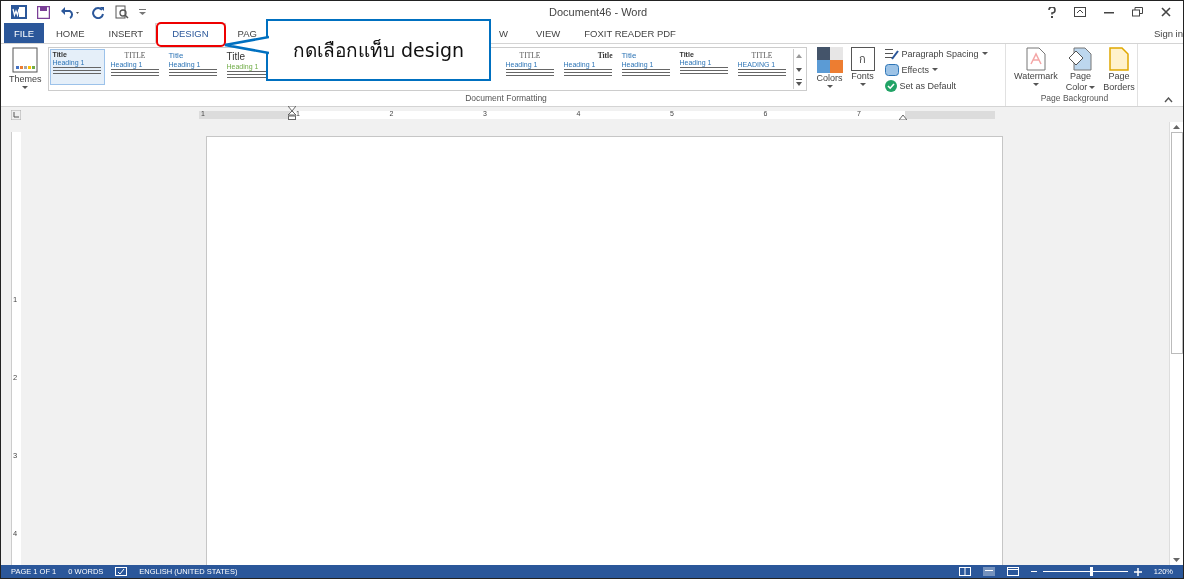 This screenshot has height=579, width=1184. Describe the element at coordinates (19, 12) in the screenshot. I see `word-logo-icon` at that location.